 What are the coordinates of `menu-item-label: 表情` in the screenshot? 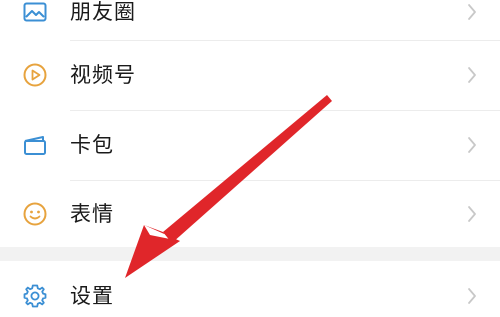 It's located at (92, 214).